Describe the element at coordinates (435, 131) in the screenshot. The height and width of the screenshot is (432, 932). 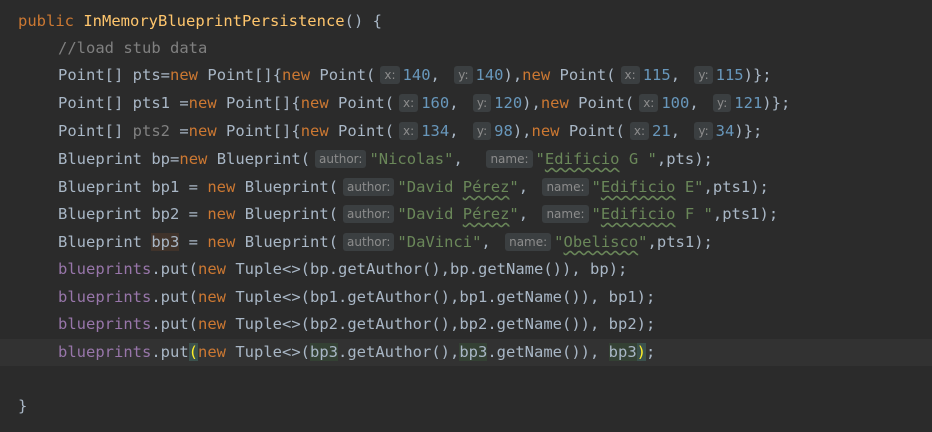
I see `number-literal: 134` at that location.